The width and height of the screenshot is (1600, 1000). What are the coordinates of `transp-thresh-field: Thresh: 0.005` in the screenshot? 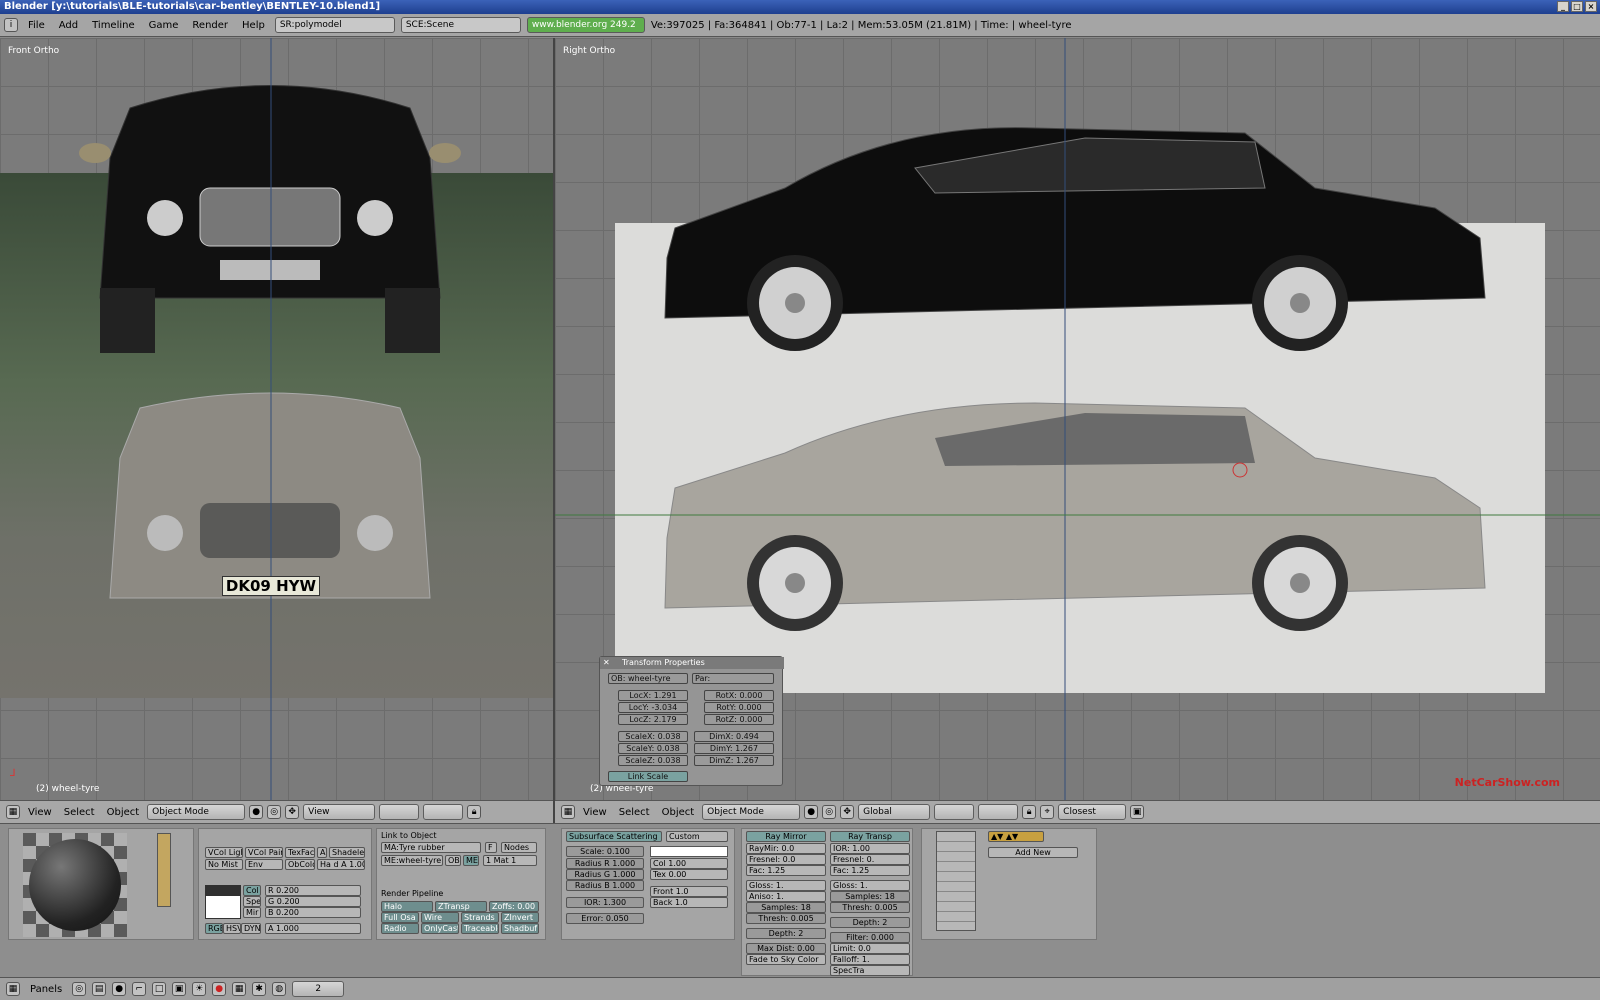 It's located at (870, 907).